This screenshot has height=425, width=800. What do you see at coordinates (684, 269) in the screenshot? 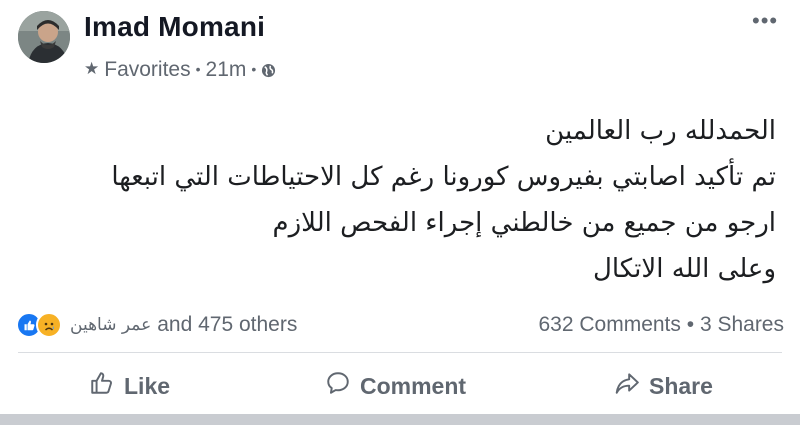
I see `post-line: وعلى الله الاتكال` at bounding box center [684, 269].